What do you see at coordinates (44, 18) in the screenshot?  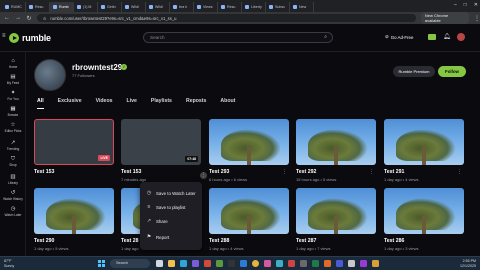 I see `site-info-icon: ⊙` at bounding box center [44, 18].